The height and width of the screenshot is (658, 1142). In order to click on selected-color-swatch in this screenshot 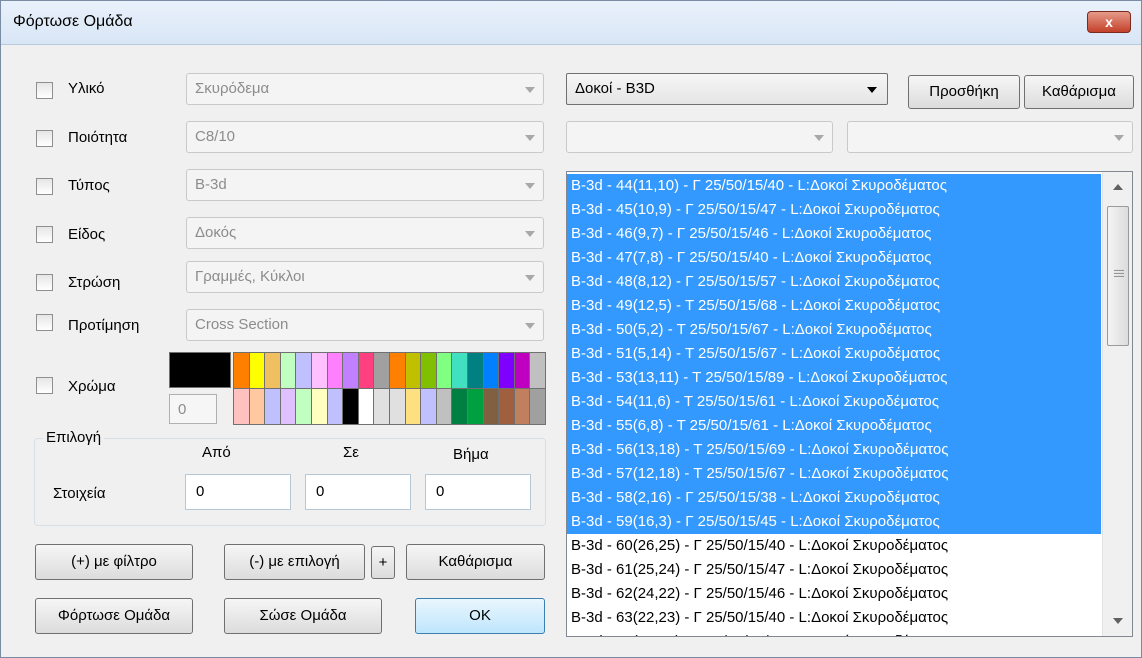, I will do `click(200, 370)`.